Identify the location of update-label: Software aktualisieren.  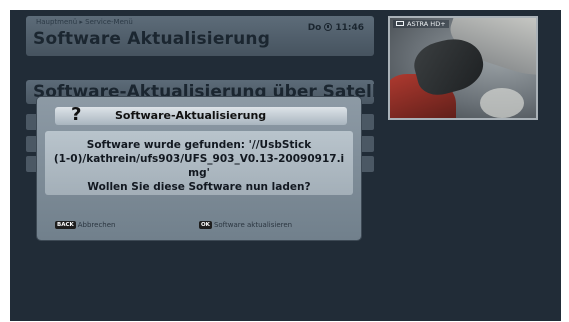
(253, 225).